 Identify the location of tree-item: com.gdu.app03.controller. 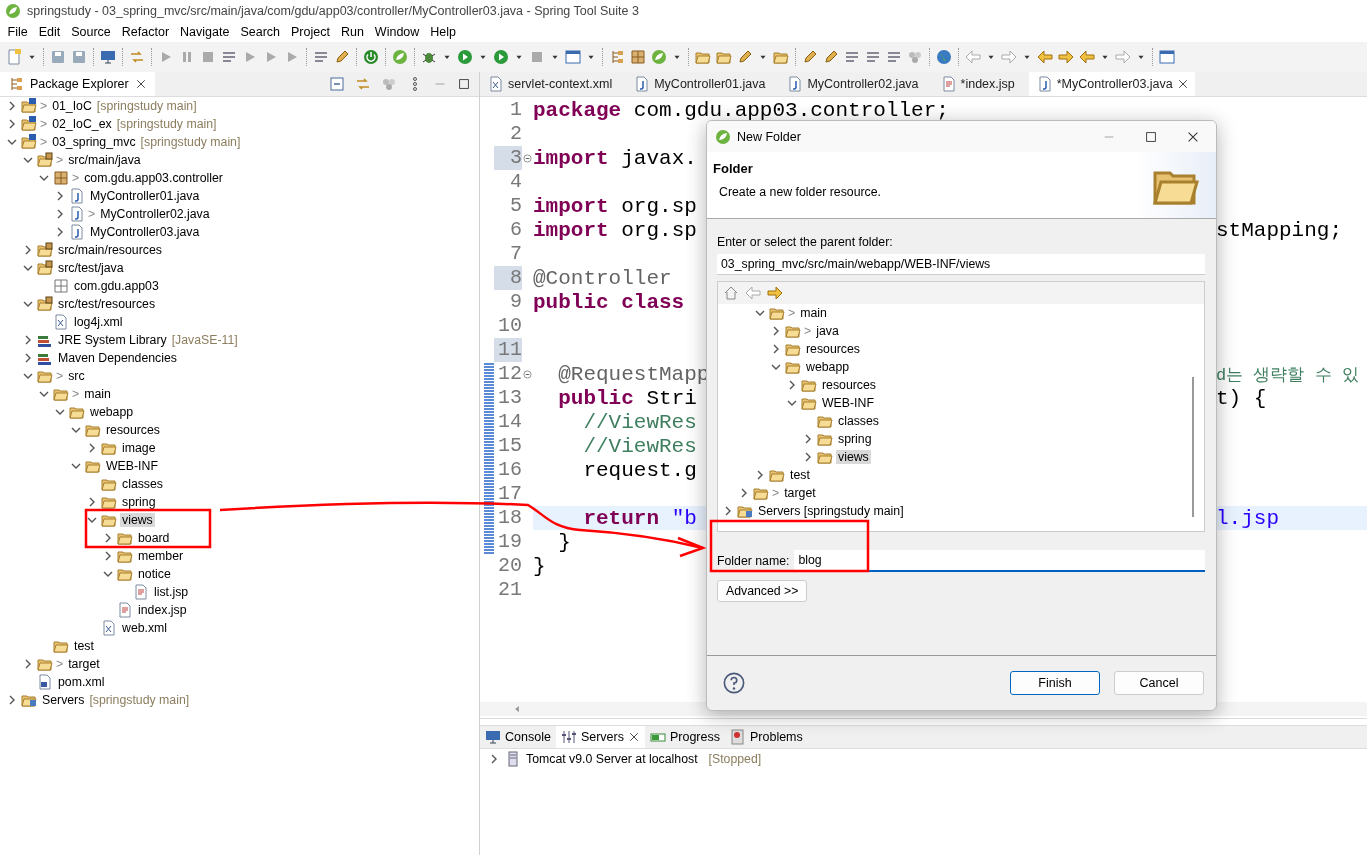
(153, 178).